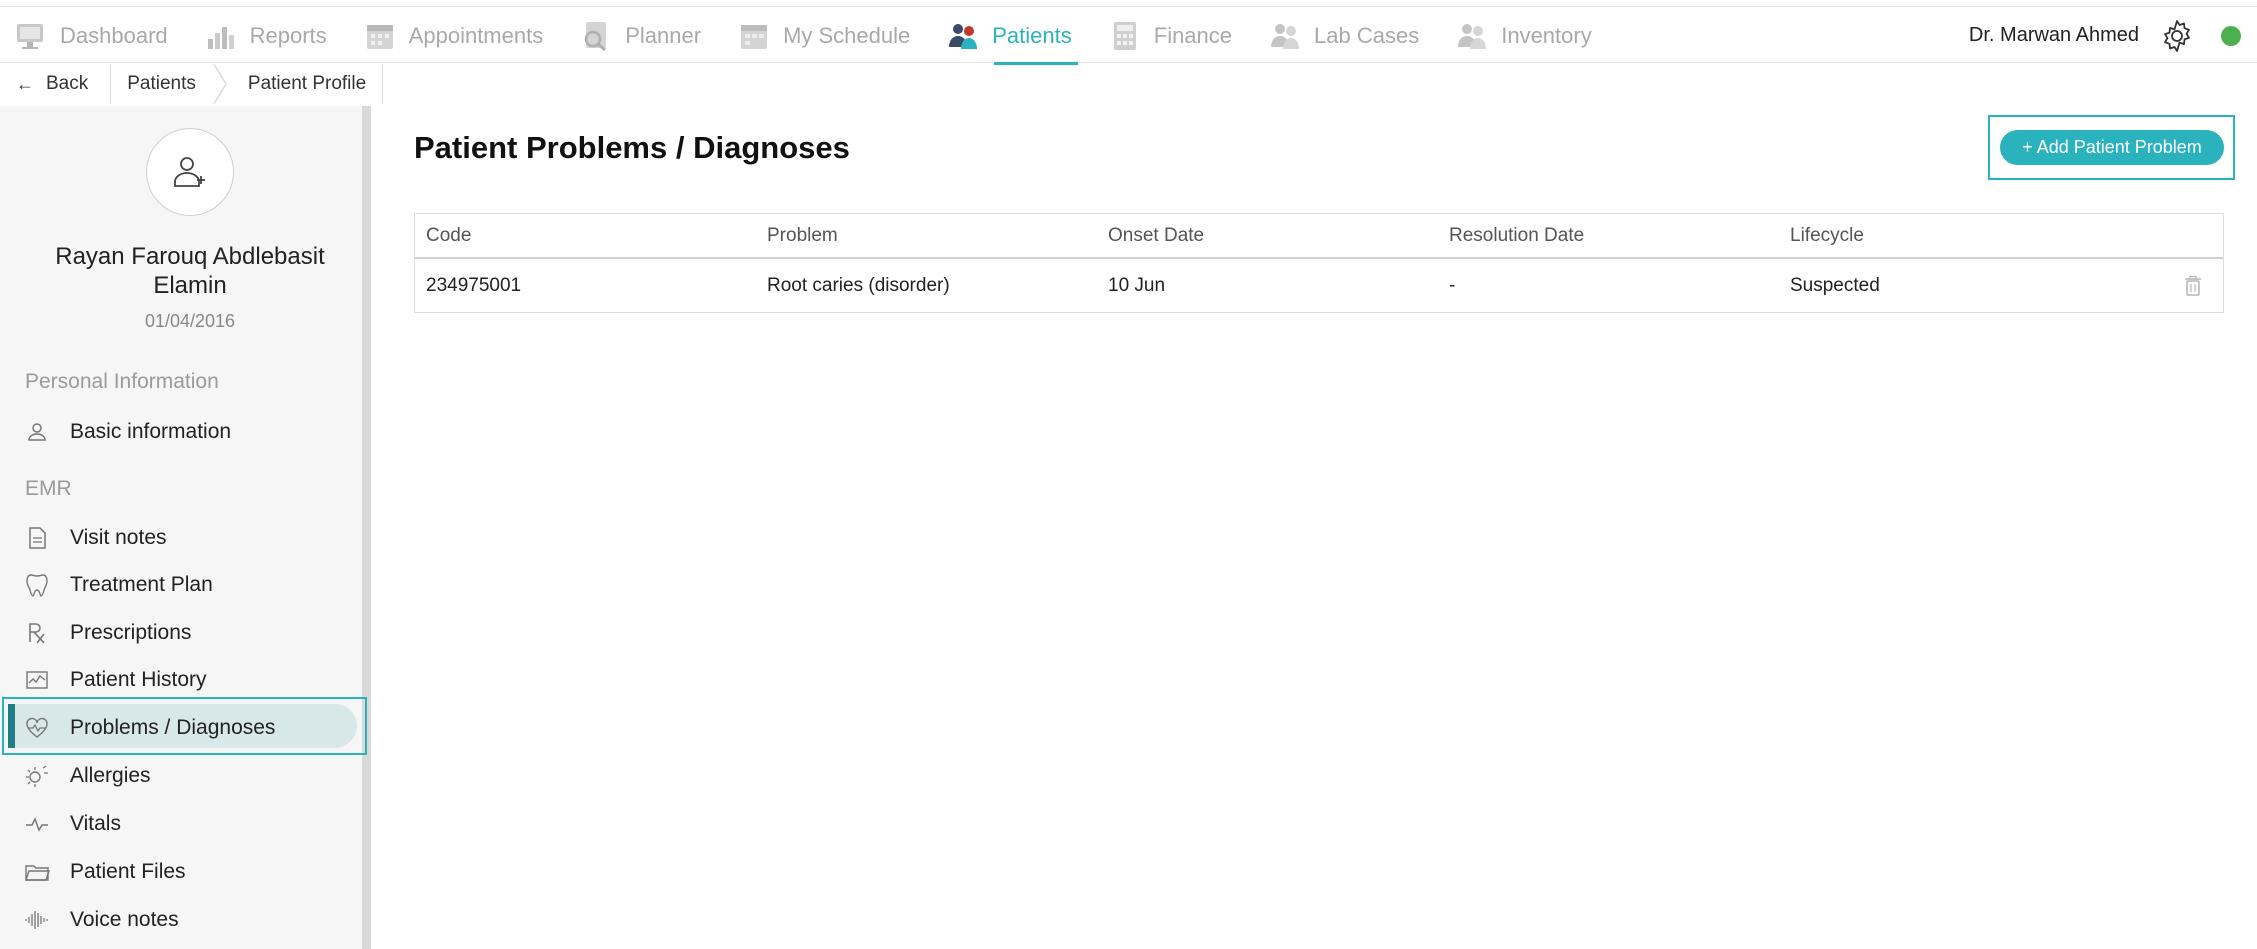 This screenshot has width=2257, height=949. I want to click on nav-item-reports: Reports, so click(265, 35).